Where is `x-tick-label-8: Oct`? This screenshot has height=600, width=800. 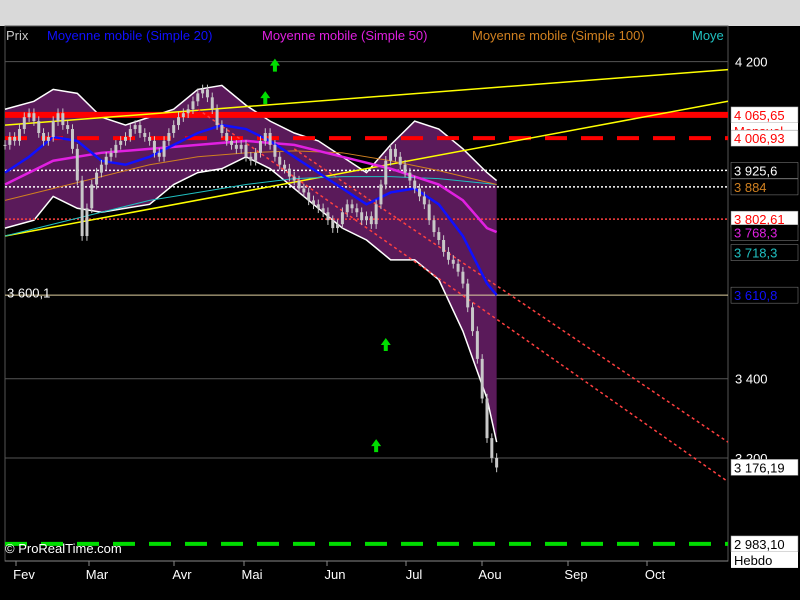
x-tick-label-8: Oct is located at coordinates (655, 574).